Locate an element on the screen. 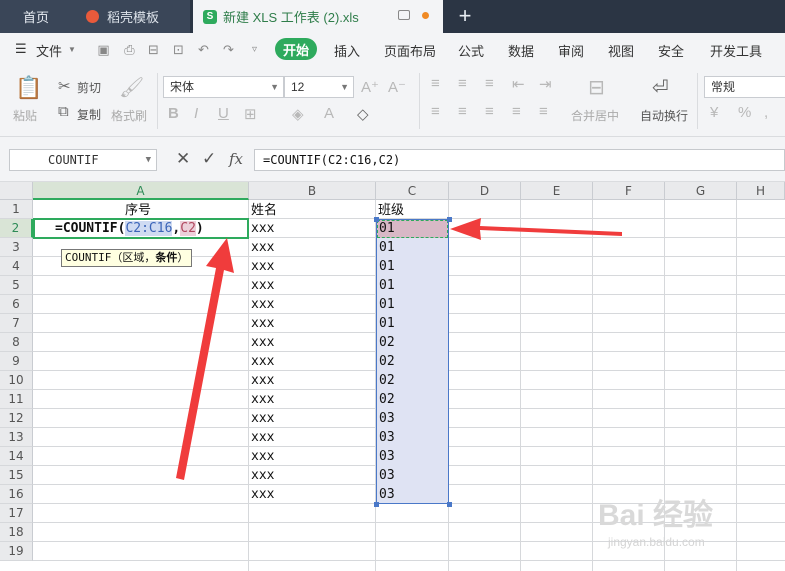  cell-c3: 01 is located at coordinates (387, 247).